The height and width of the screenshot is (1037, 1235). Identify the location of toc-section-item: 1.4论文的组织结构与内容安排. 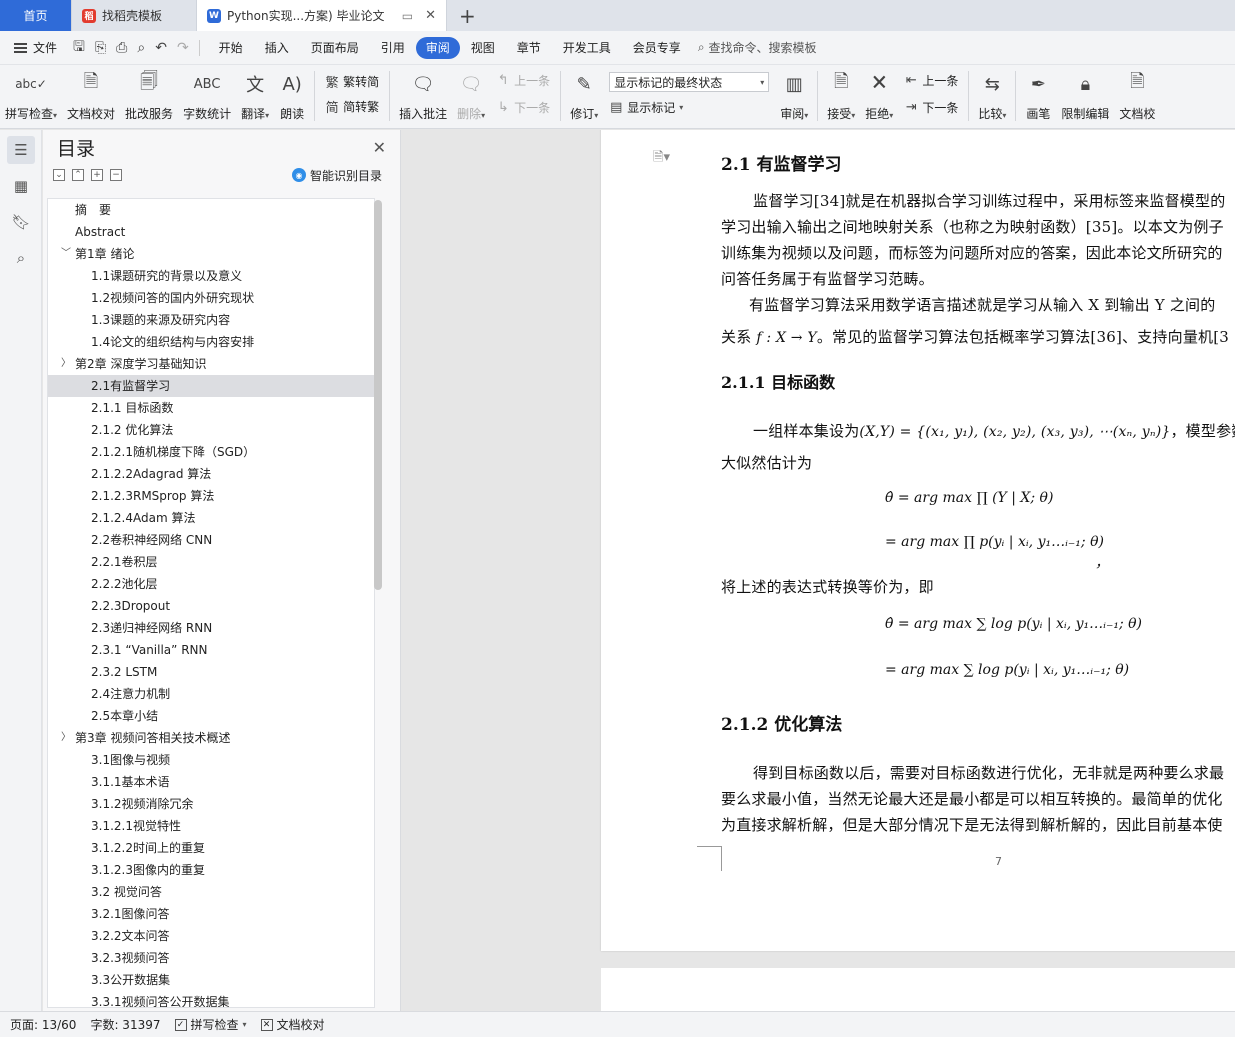
(211, 342).